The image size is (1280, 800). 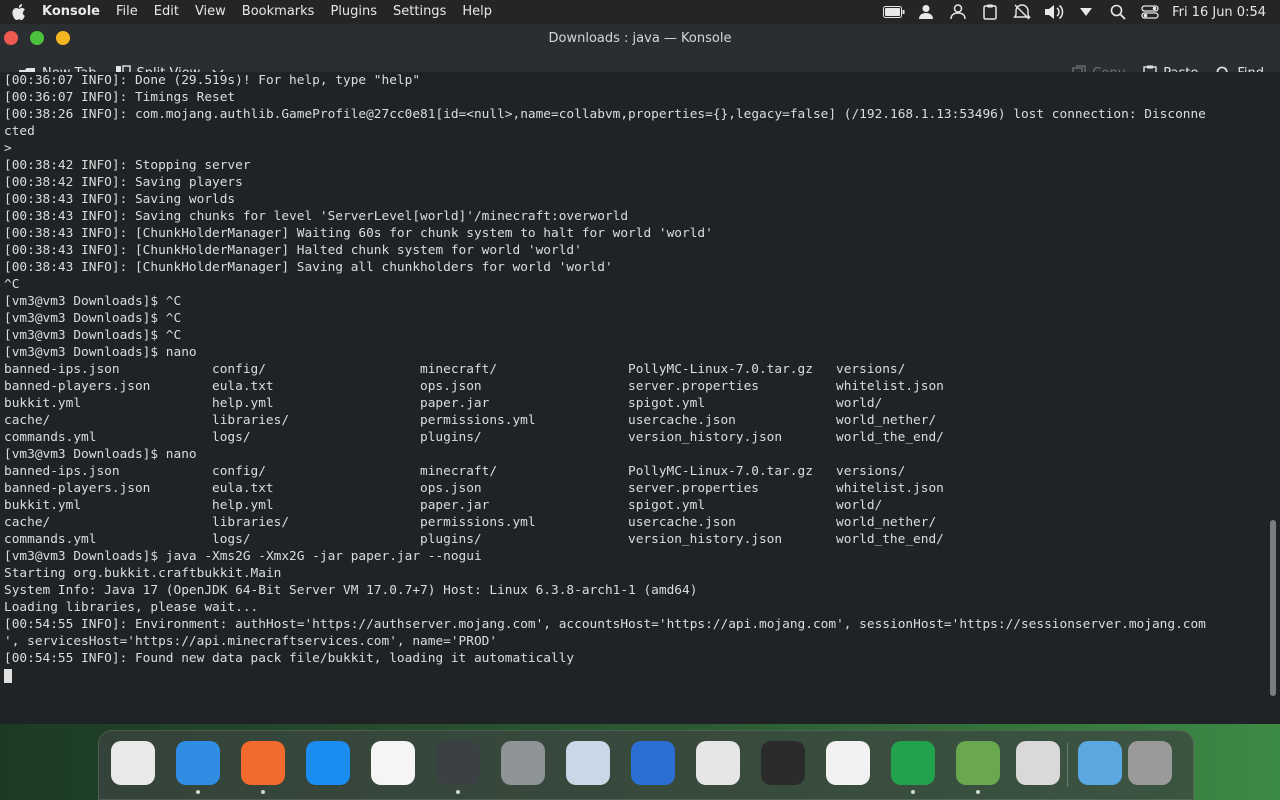 What do you see at coordinates (890, 539) in the screenshot?
I see `file-listing-entry: world_the_end/` at bounding box center [890, 539].